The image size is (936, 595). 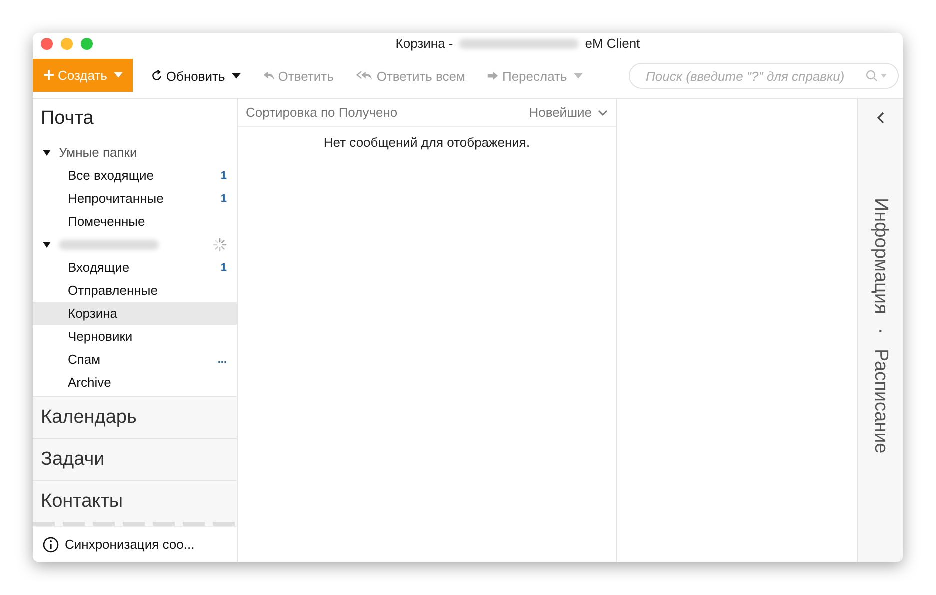 What do you see at coordinates (135, 290) in the screenshot?
I see `folder-item: Отправленные` at bounding box center [135, 290].